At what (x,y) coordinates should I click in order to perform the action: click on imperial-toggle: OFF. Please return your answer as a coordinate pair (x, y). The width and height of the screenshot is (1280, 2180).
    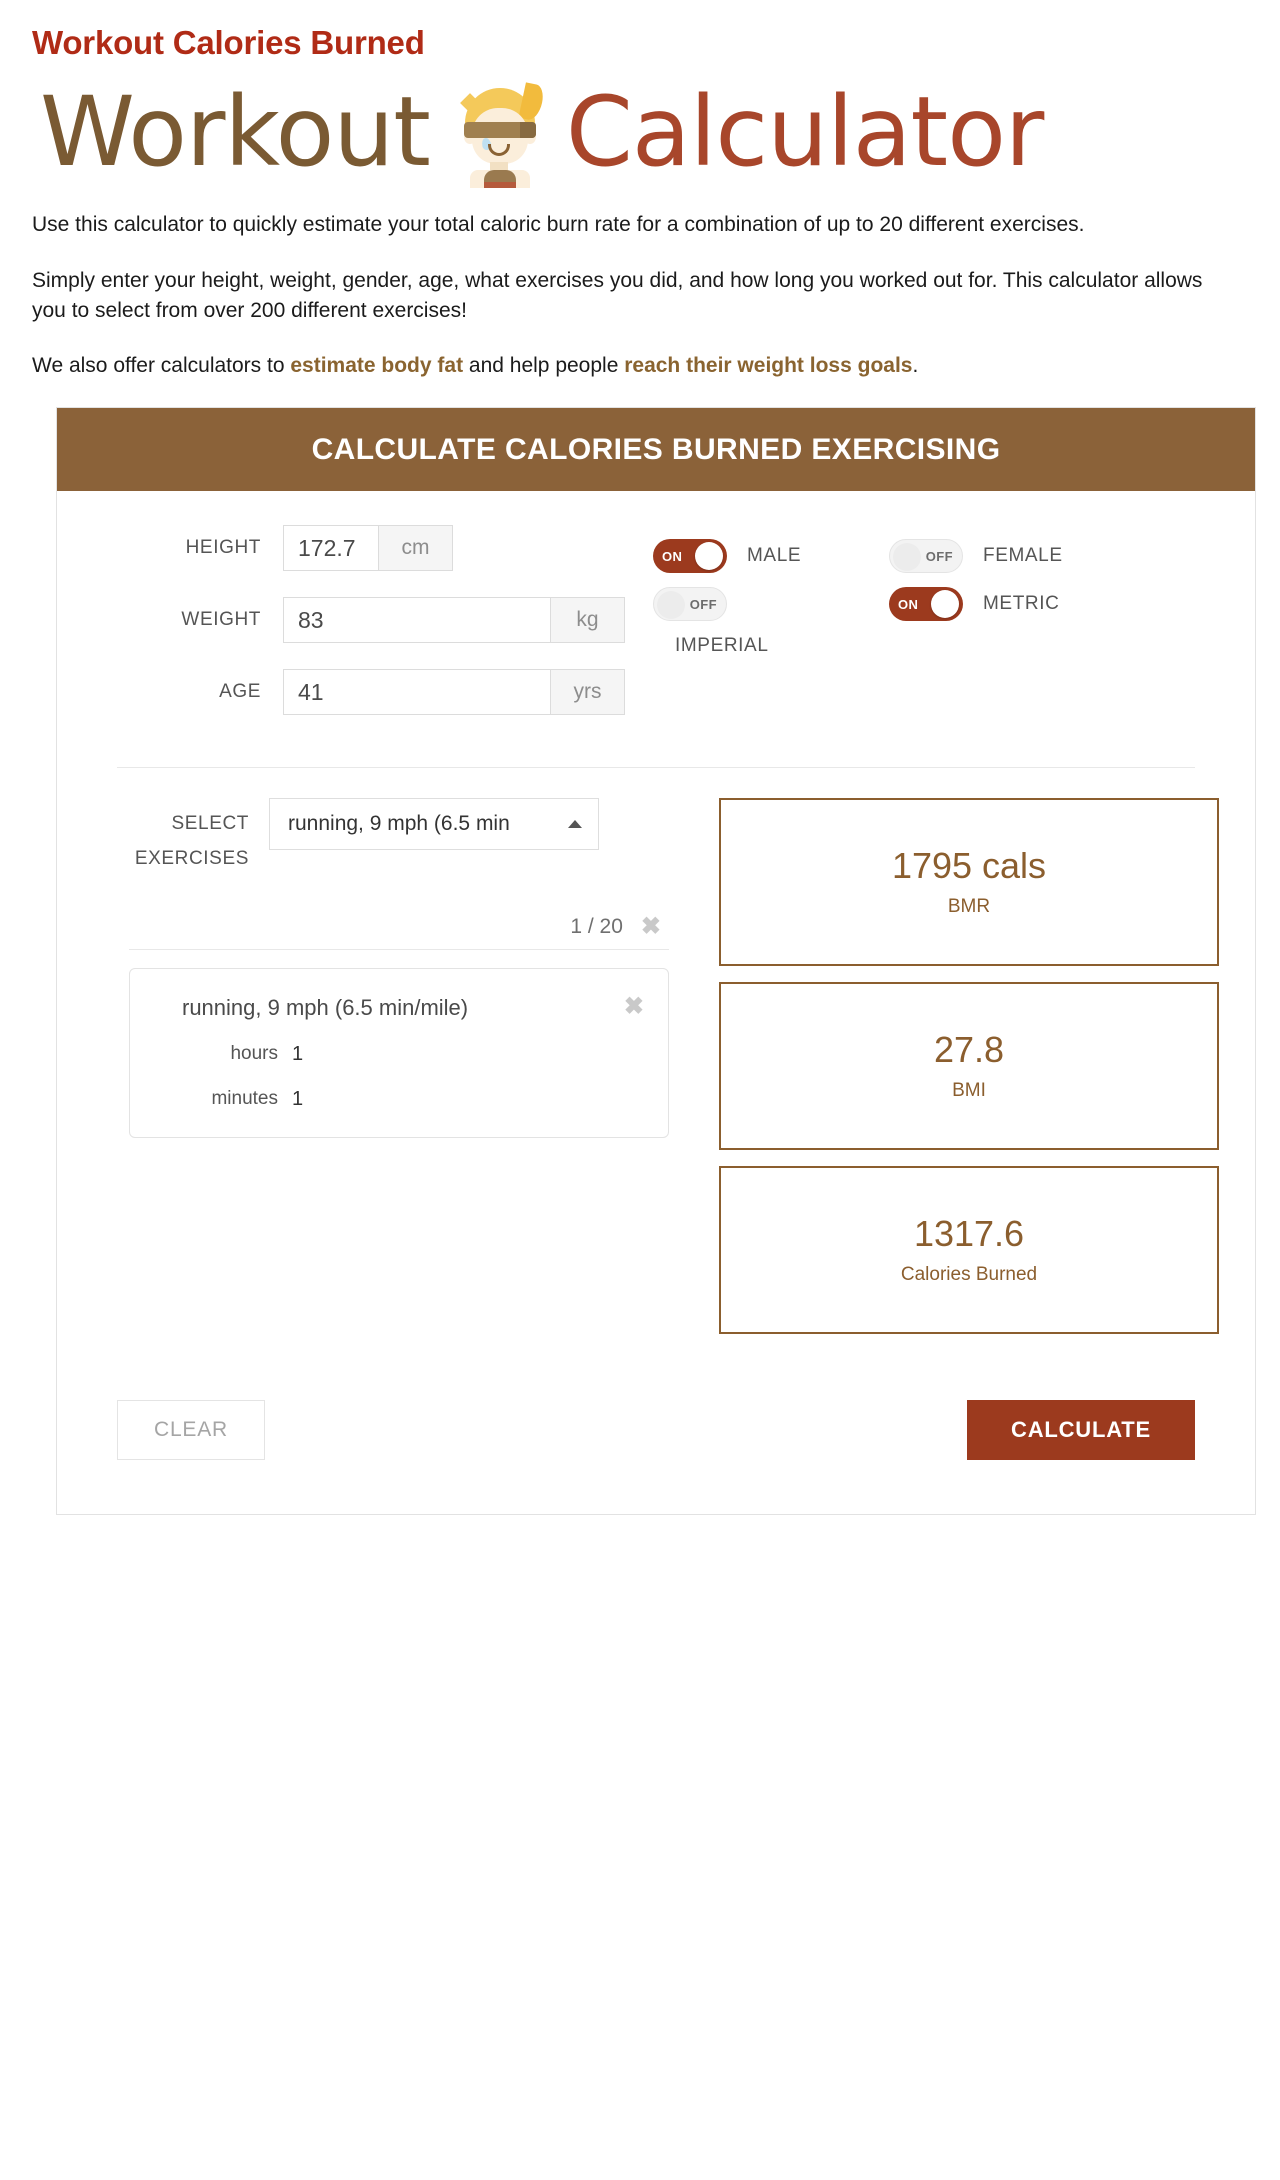
    Looking at the image, I should click on (690, 604).